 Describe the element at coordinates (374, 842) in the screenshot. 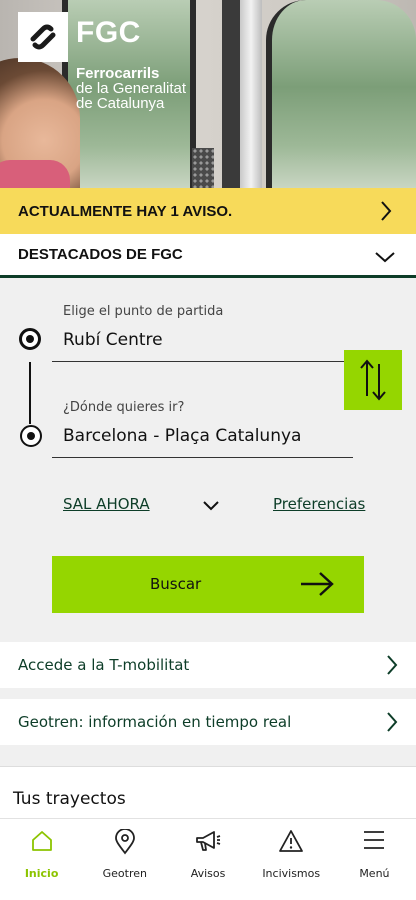

I see `menu-icon` at that location.